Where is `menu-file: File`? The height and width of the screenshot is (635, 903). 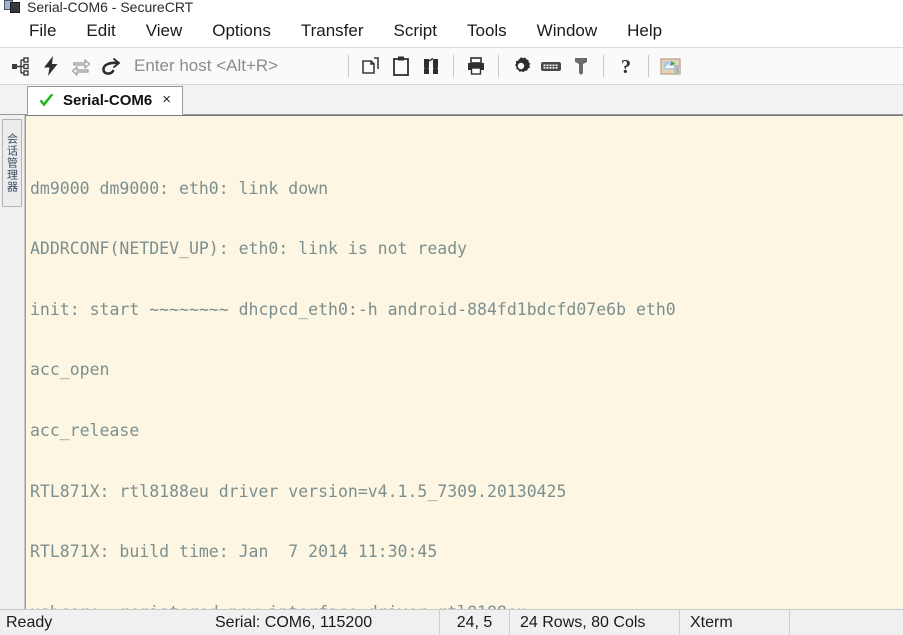 menu-file: File is located at coordinates (42, 31).